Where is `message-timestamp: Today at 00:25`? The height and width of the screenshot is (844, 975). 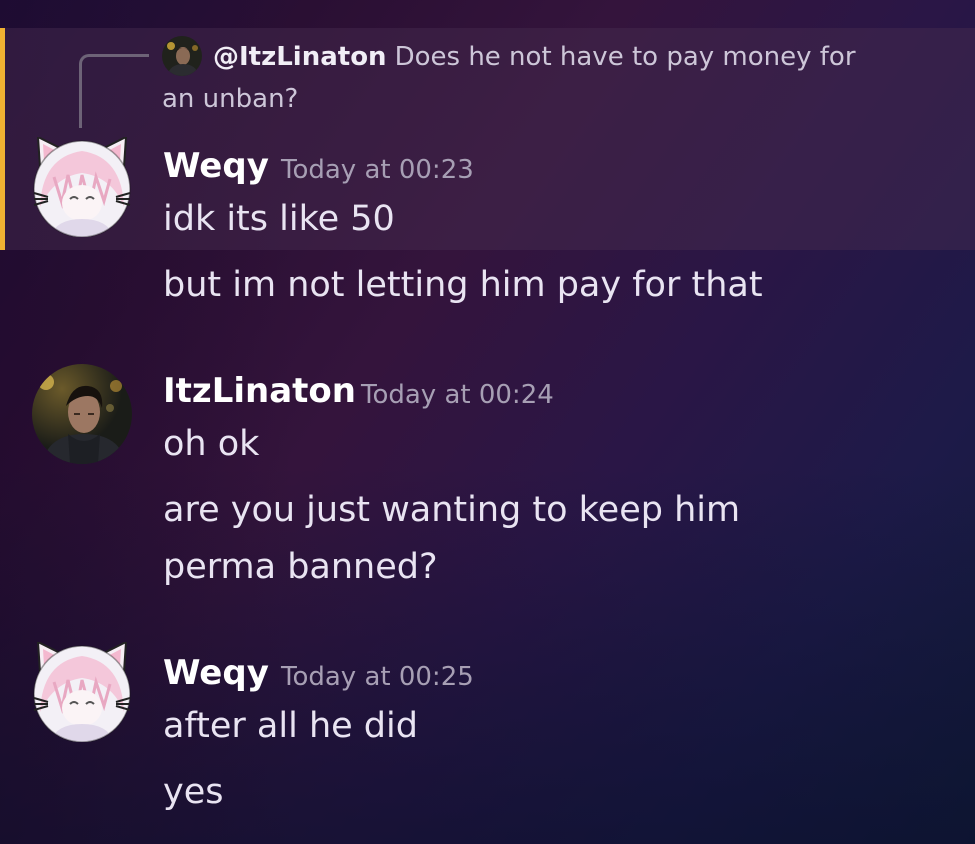
message-timestamp: Today at 00:25 is located at coordinates (377, 677).